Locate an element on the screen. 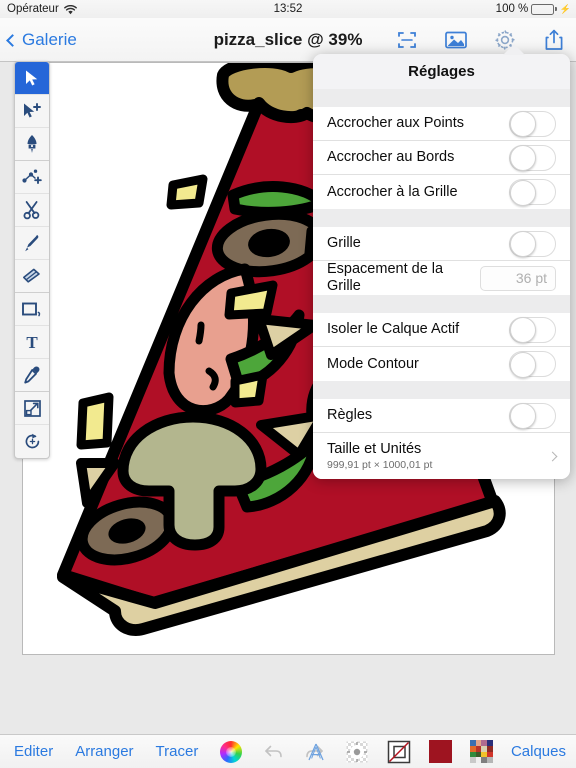 This screenshot has height=768, width=576. shape-rectangle-tool is located at coordinates (32, 309).